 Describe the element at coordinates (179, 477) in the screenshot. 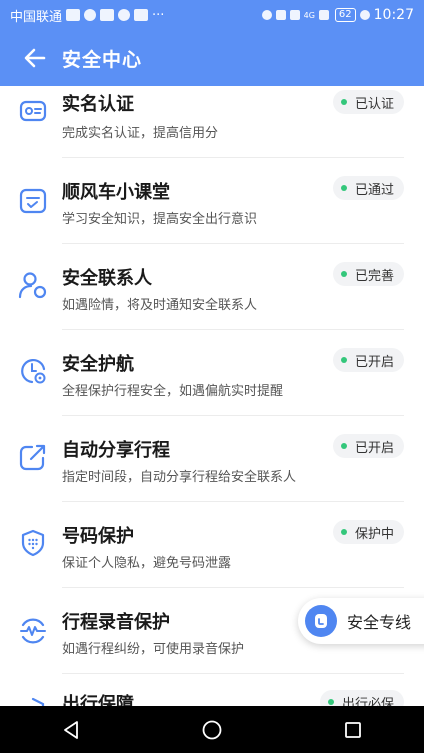

I see `item-desc: 指定时间段，自动分享行程给安全联系人` at that location.